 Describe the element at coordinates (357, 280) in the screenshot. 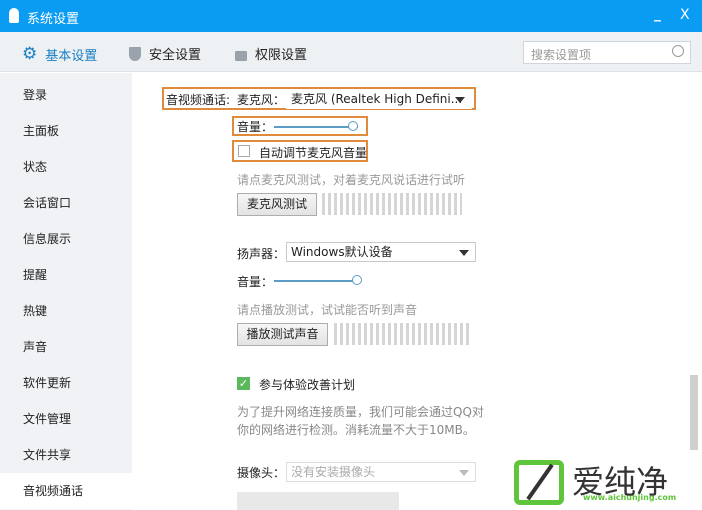

I see `speaker-volume-knob` at that location.